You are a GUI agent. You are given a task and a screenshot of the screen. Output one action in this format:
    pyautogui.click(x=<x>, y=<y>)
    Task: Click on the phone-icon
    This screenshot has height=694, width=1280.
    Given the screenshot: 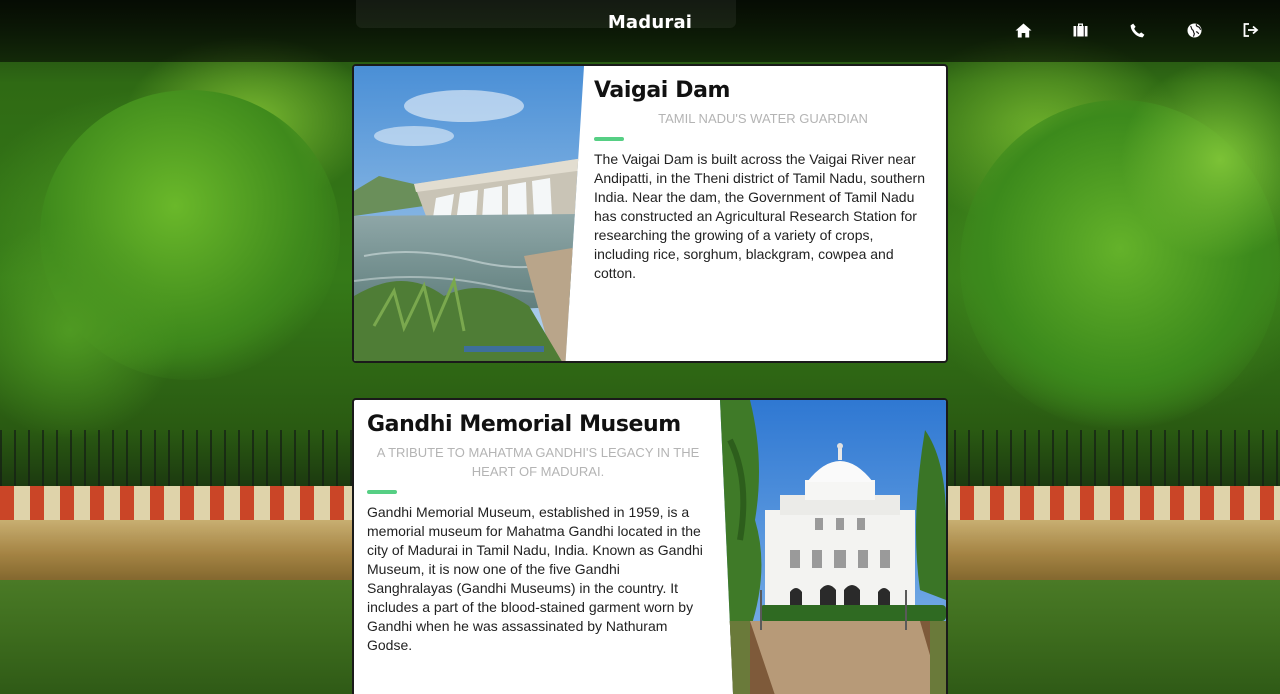 What is the action you would take?
    pyautogui.click(x=1137, y=30)
    